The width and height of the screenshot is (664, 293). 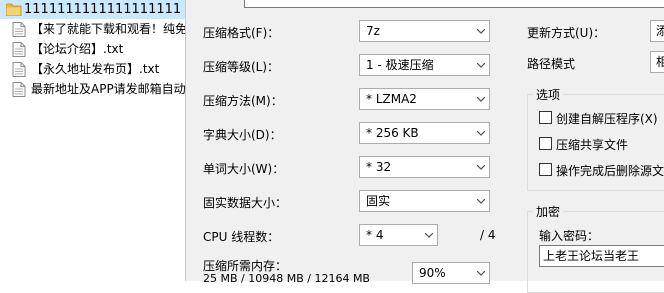 I want to click on method-select: * LZMA2, so click(x=424, y=99).